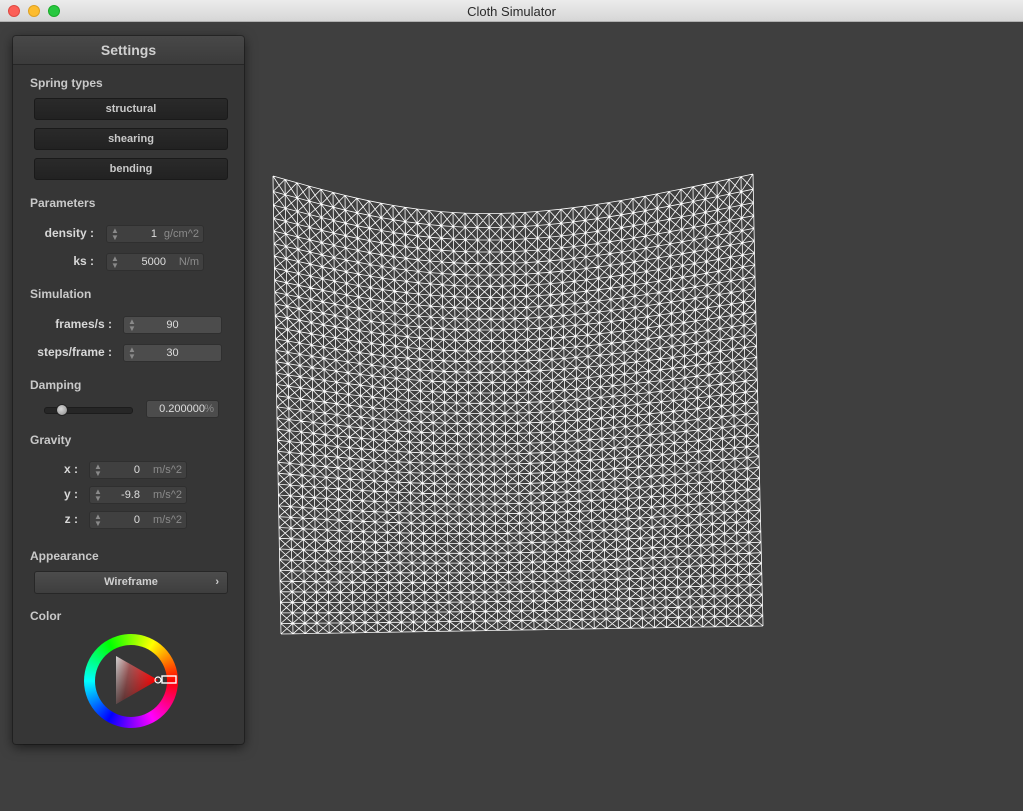 This screenshot has height=811, width=1023. I want to click on damping-value: 0.200000, so click(182, 409).